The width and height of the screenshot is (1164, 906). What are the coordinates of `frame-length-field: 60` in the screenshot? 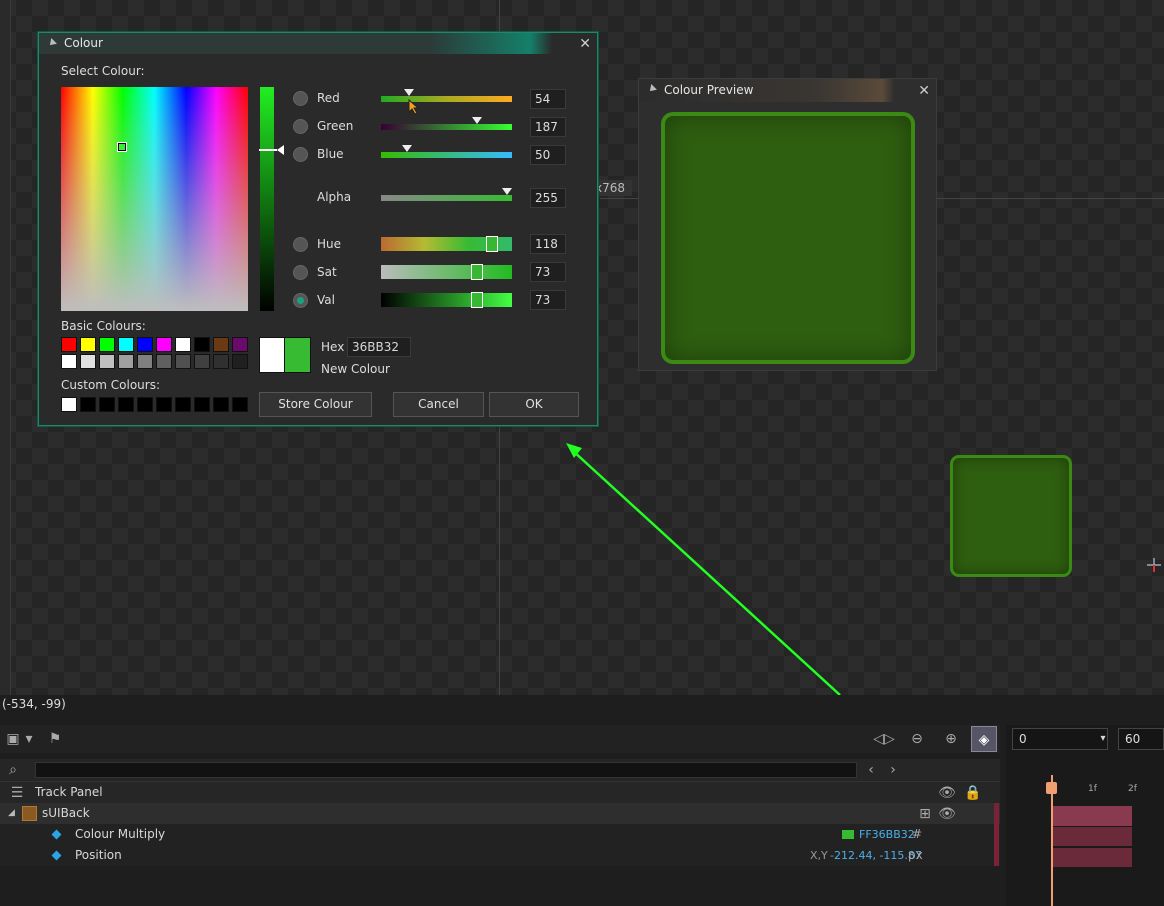 It's located at (1141, 739).